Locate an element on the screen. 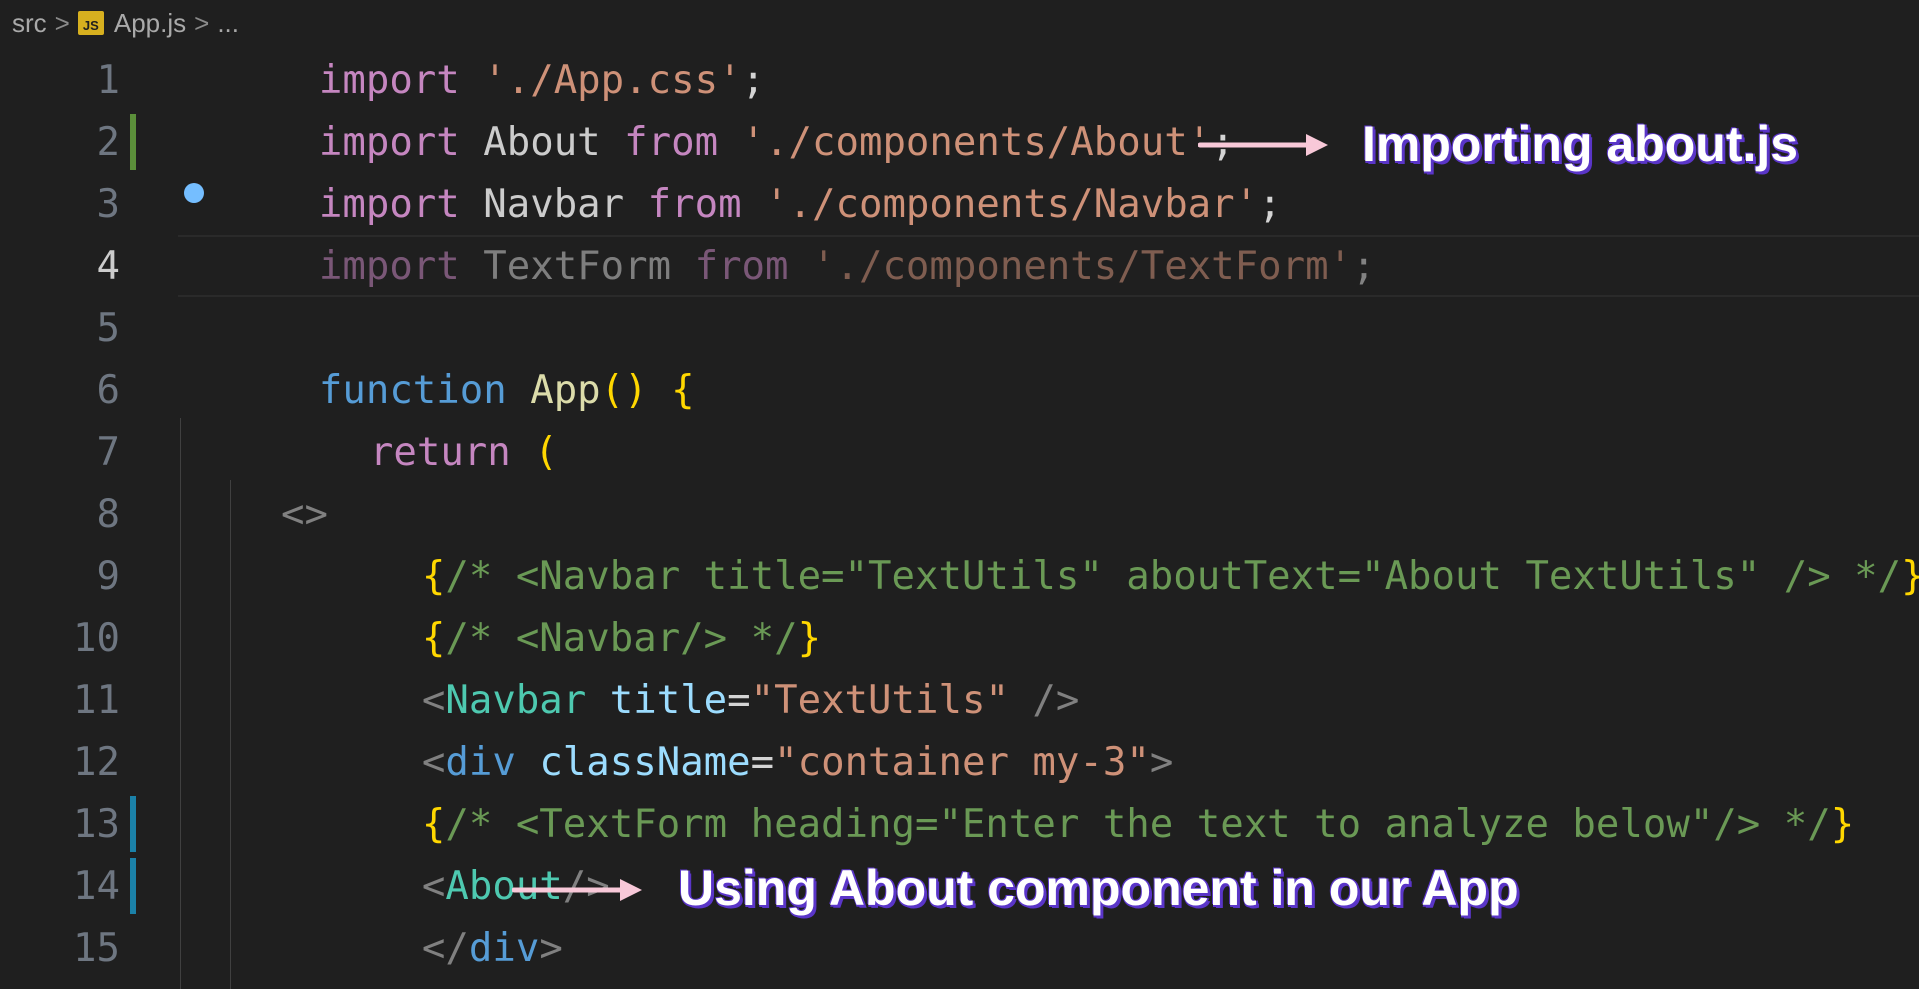  line-number: 12 is located at coordinates (96, 762).